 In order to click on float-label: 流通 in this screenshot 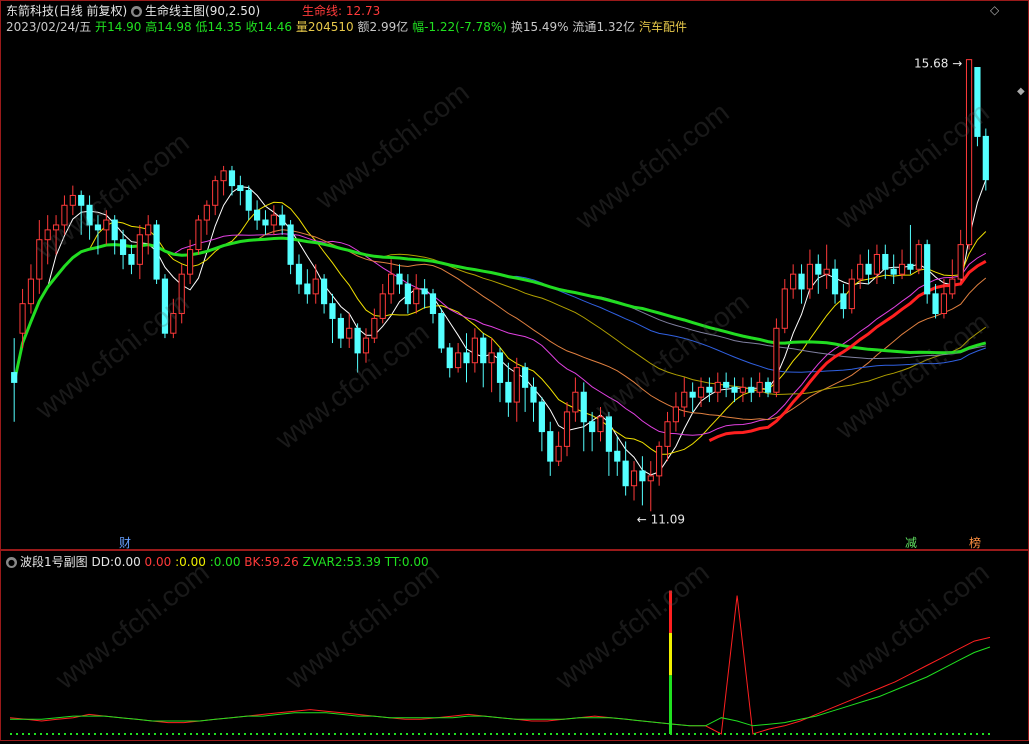, I will do `click(584, 27)`.